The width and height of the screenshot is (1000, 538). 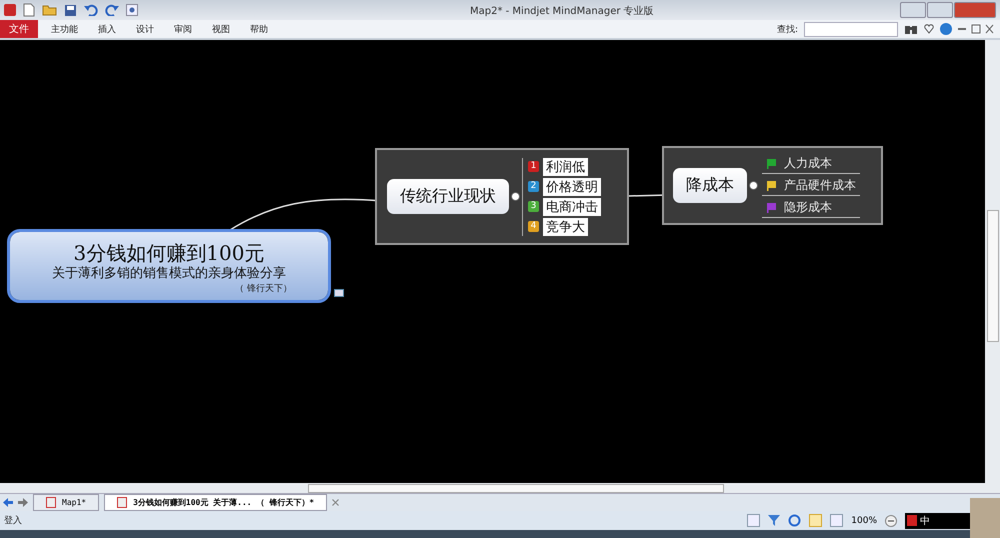 What do you see at coordinates (891, 520) in the screenshot?
I see `zoom-out-icon` at bounding box center [891, 520].